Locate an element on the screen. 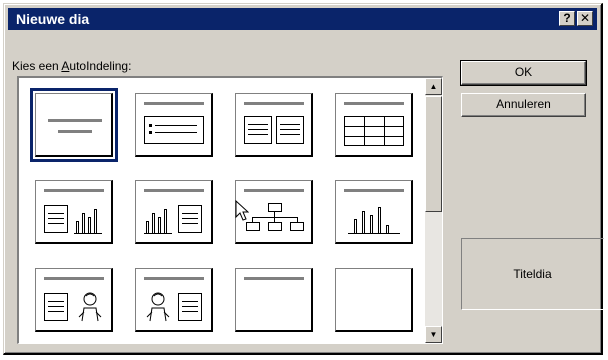 The height and width of the screenshot is (360, 608). layout-blank is located at coordinates (374, 300).